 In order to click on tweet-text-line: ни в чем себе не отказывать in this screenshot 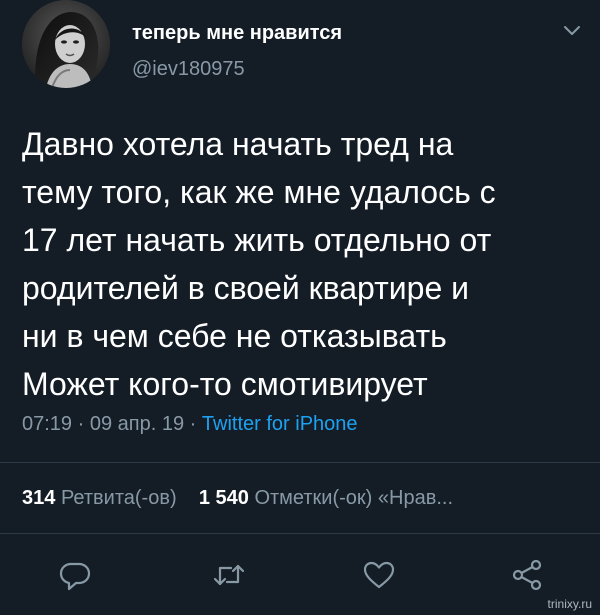, I will do `click(234, 336)`.